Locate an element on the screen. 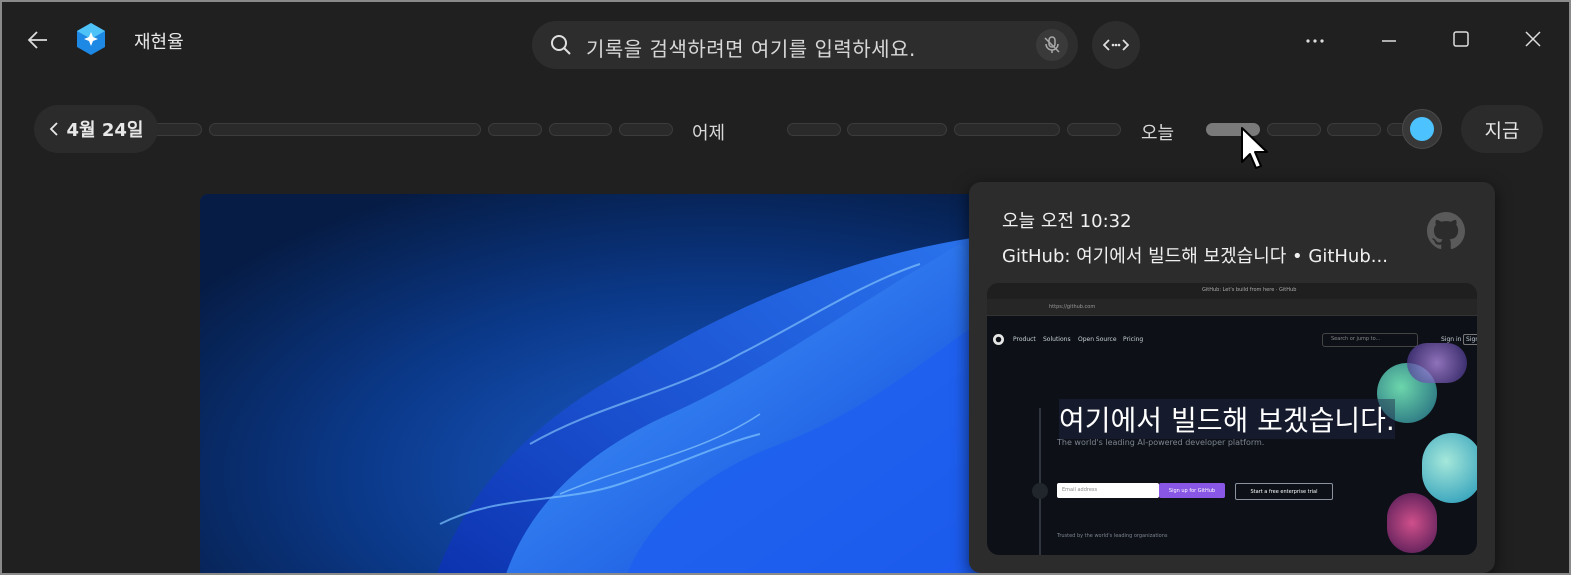 The image size is (1571, 575). timeline-label-today: 오늘 is located at coordinates (1158, 133).